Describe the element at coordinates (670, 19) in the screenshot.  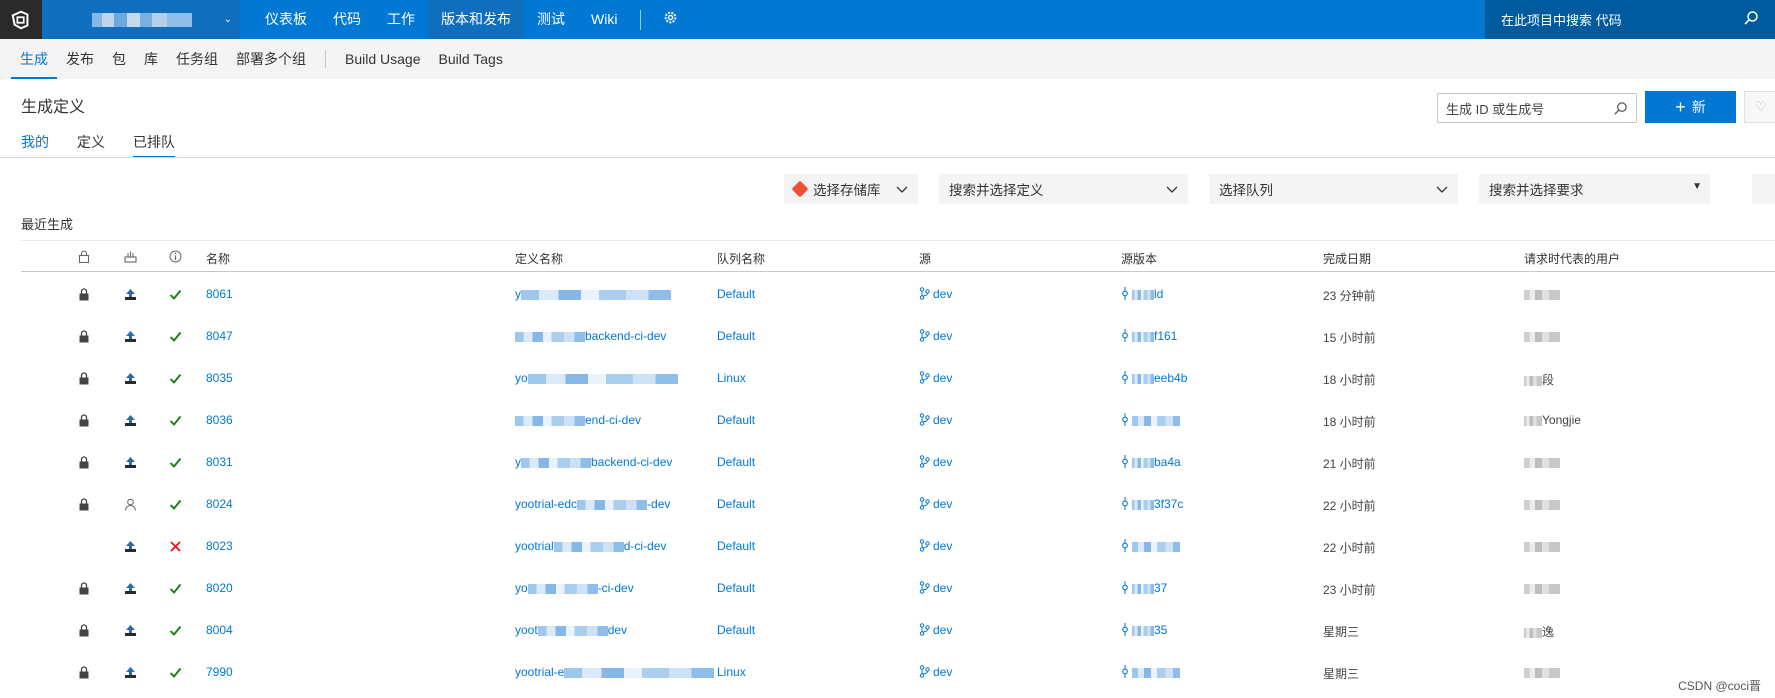
I see `gear-icon` at that location.